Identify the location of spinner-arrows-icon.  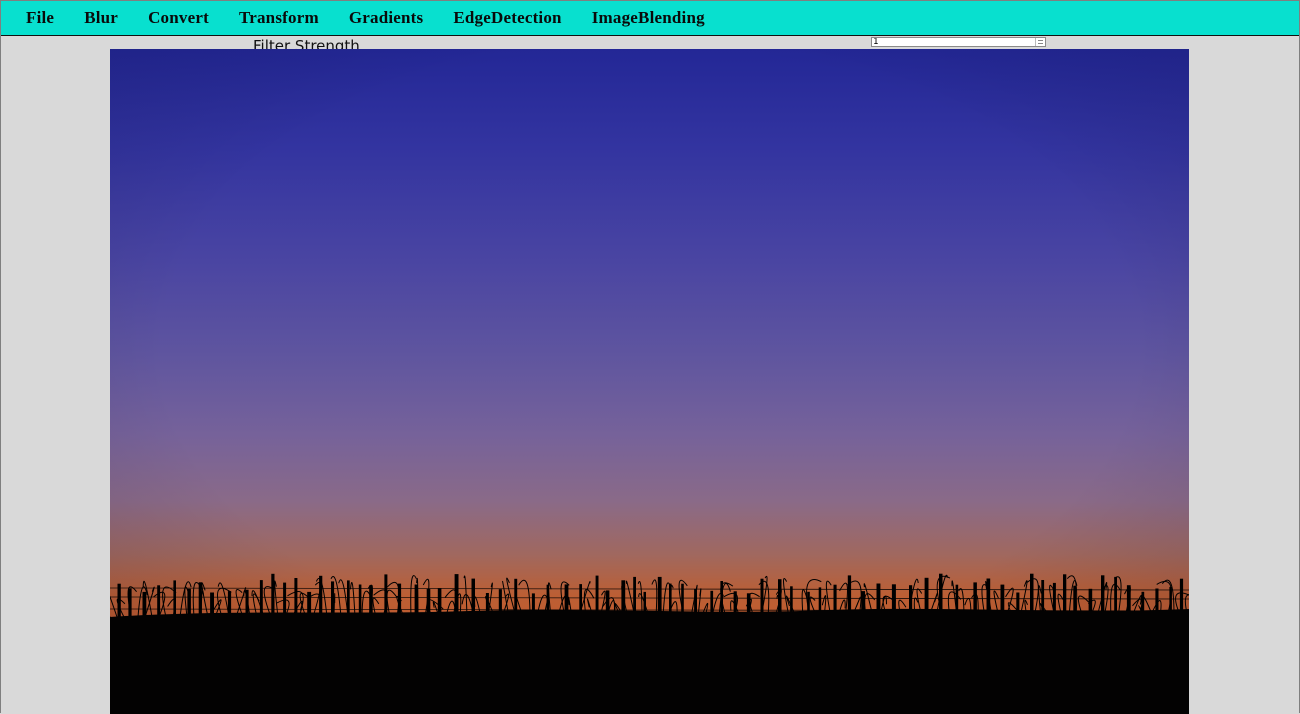
(1040, 42).